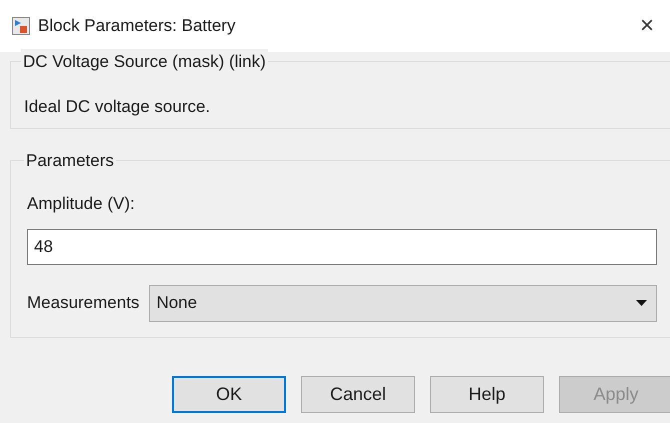 The height and width of the screenshot is (423, 670). I want to click on field-label: Measurements, so click(83, 303).